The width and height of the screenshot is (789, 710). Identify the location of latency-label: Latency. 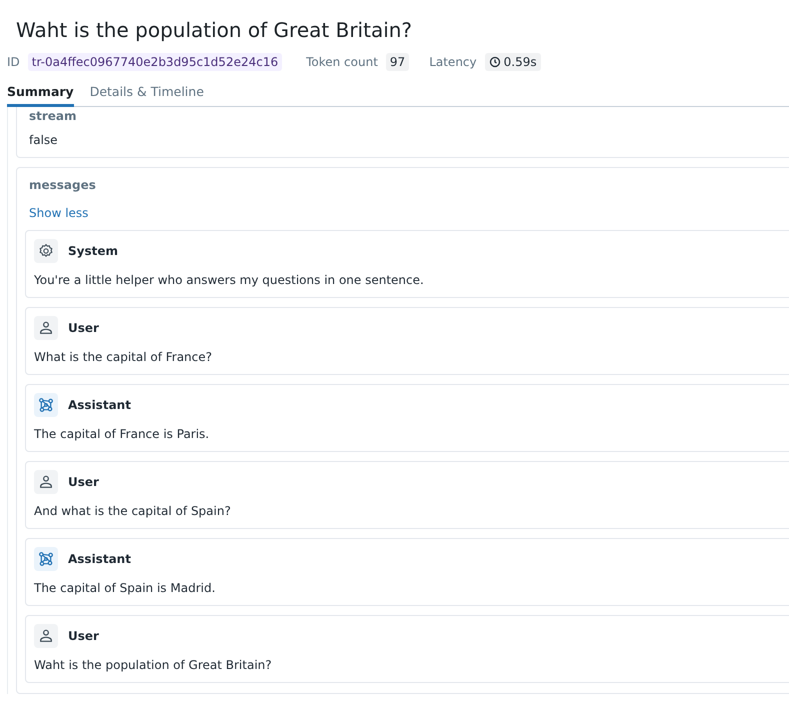
(453, 62).